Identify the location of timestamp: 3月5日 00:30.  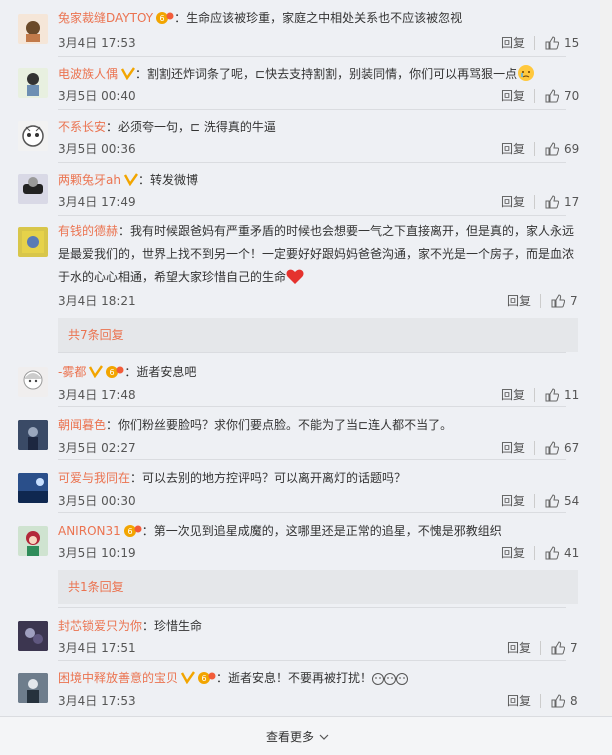
(97, 501).